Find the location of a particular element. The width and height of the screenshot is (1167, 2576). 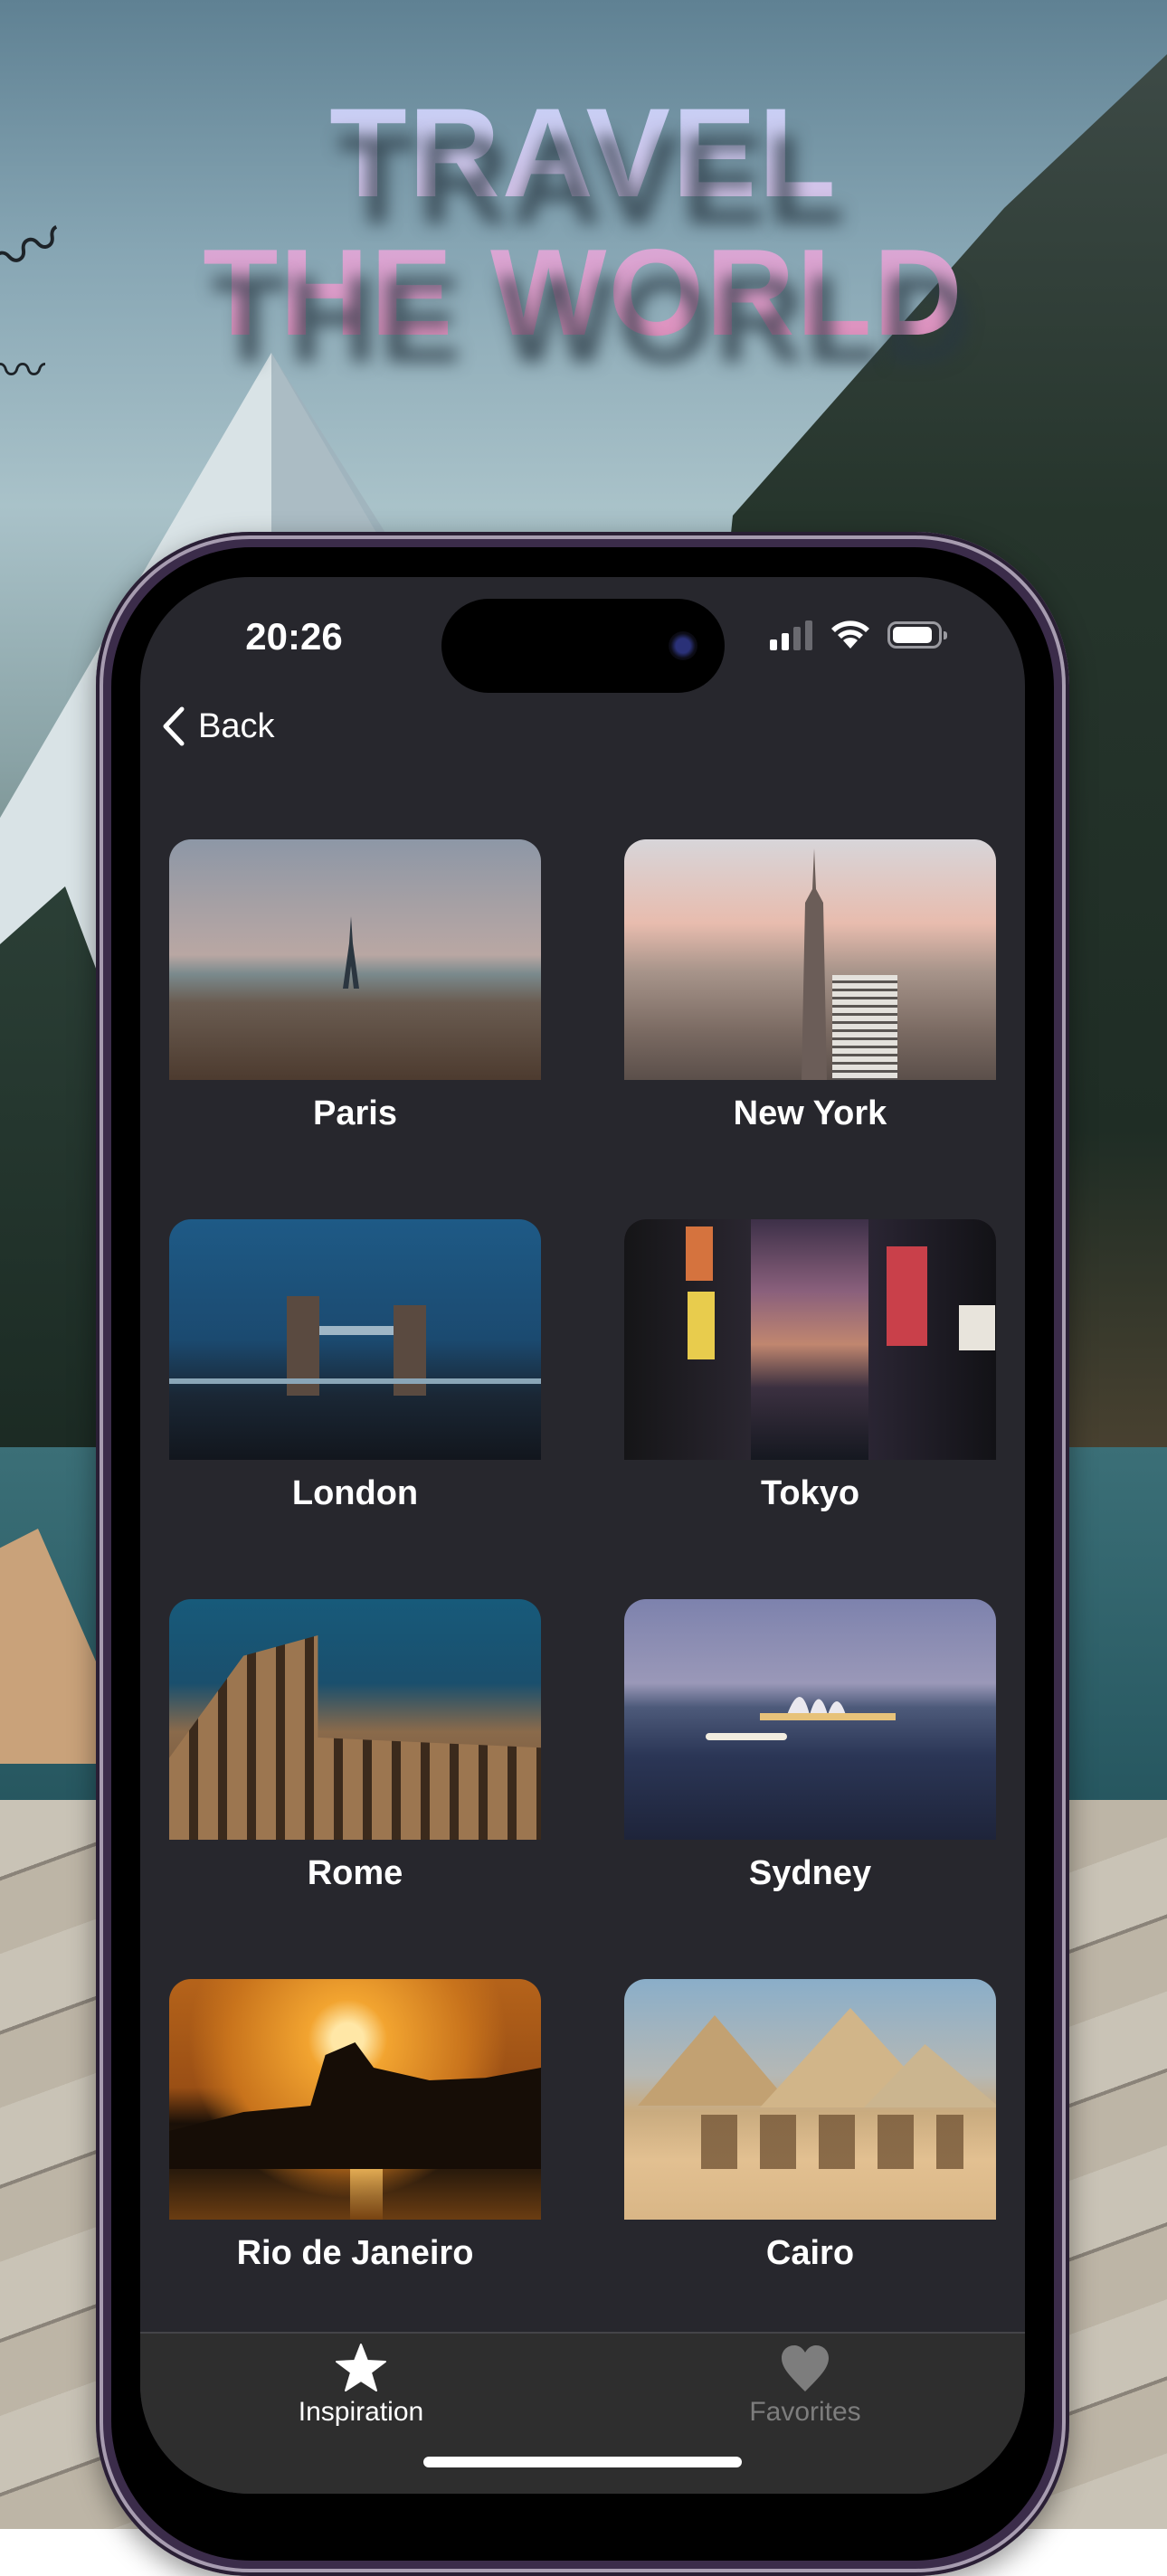

destination-label: Rio de Janeiro is located at coordinates (355, 2253).